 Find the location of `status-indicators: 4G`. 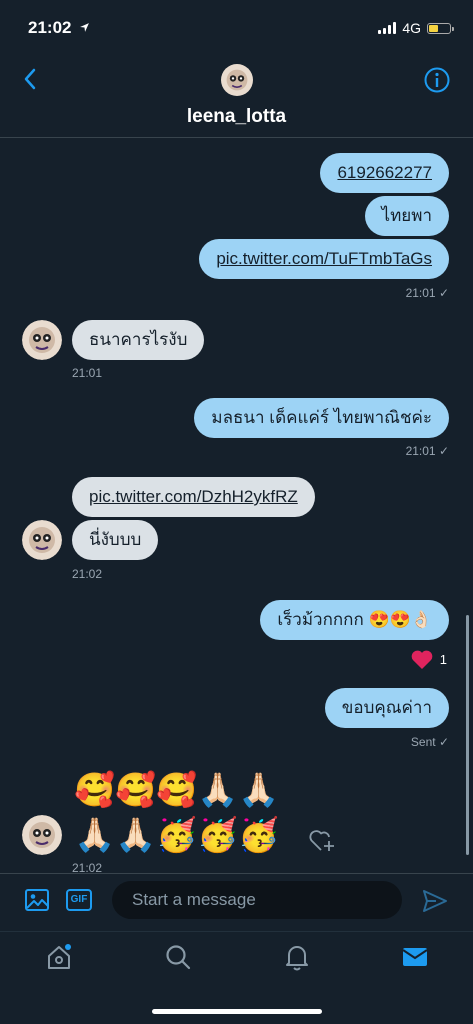

status-indicators: 4G is located at coordinates (416, 28).